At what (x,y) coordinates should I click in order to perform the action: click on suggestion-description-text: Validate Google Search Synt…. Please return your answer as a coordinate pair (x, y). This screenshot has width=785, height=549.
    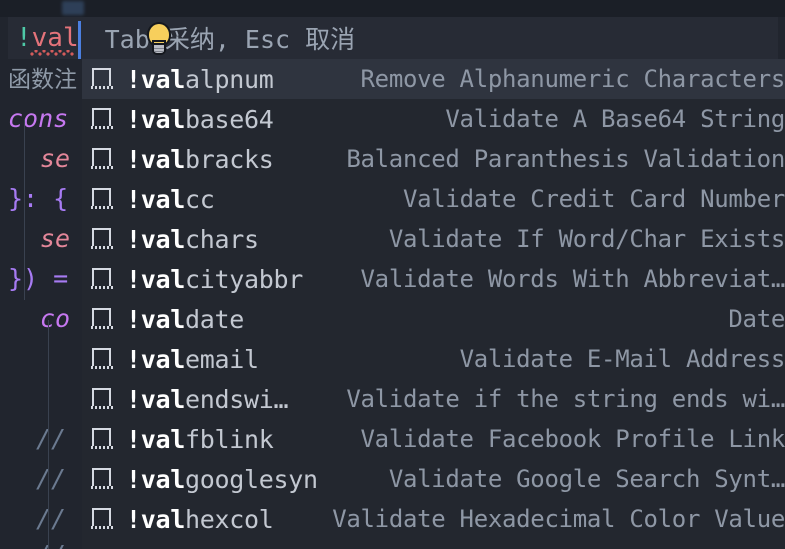
    Looking at the image, I should click on (586, 479).